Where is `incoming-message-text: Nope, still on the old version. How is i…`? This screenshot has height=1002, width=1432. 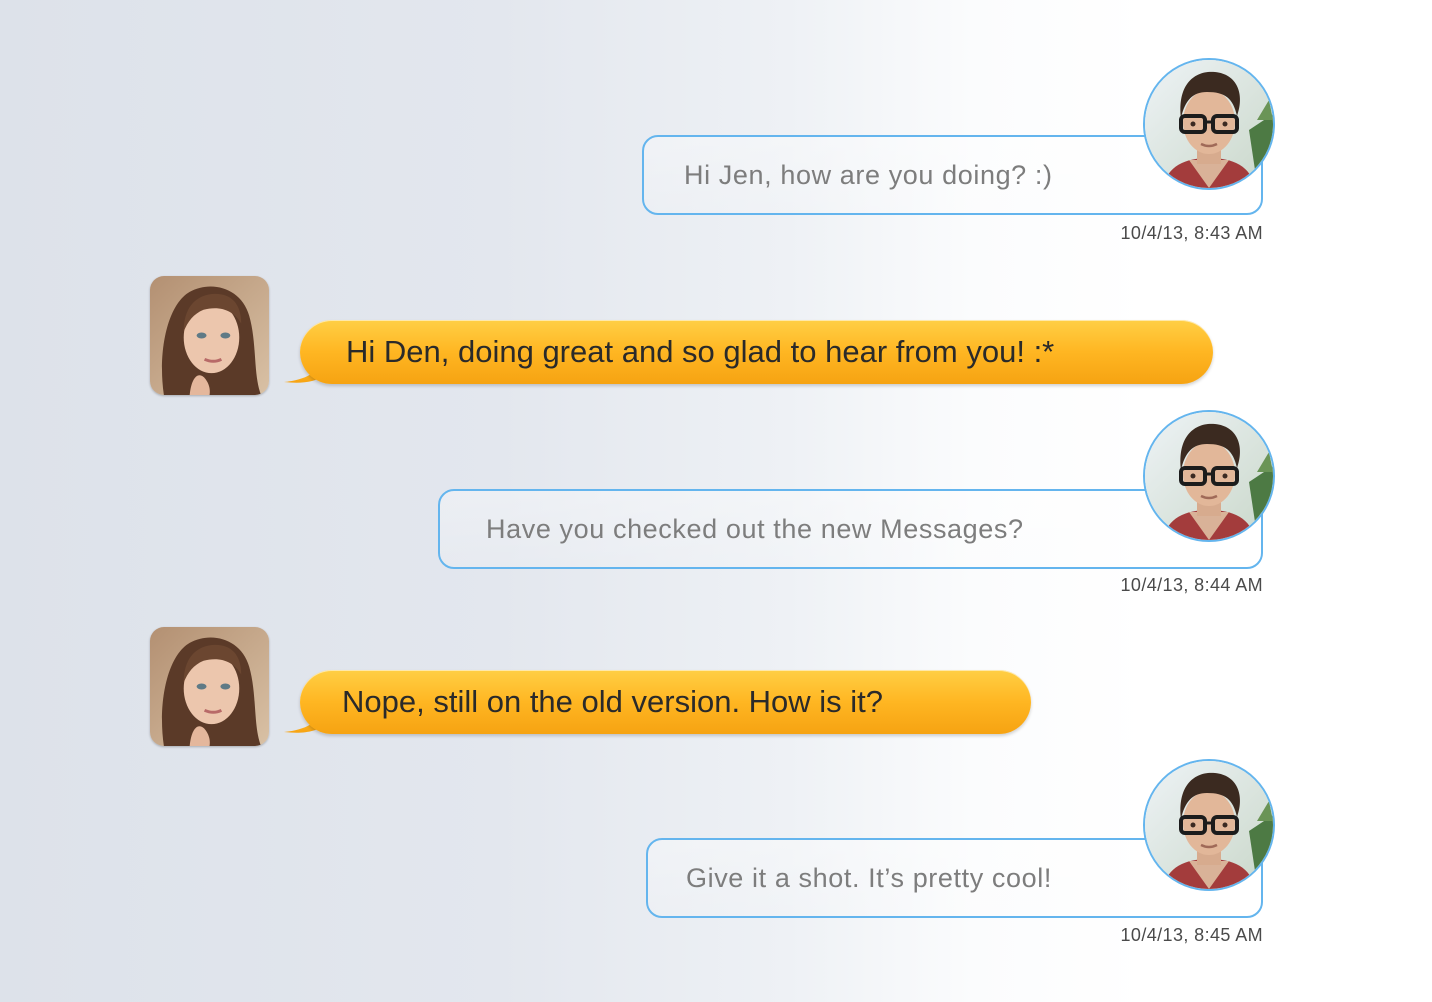
incoming-message-text: Nope, still on the old version. How is i… is located at coordinates (613, 701).